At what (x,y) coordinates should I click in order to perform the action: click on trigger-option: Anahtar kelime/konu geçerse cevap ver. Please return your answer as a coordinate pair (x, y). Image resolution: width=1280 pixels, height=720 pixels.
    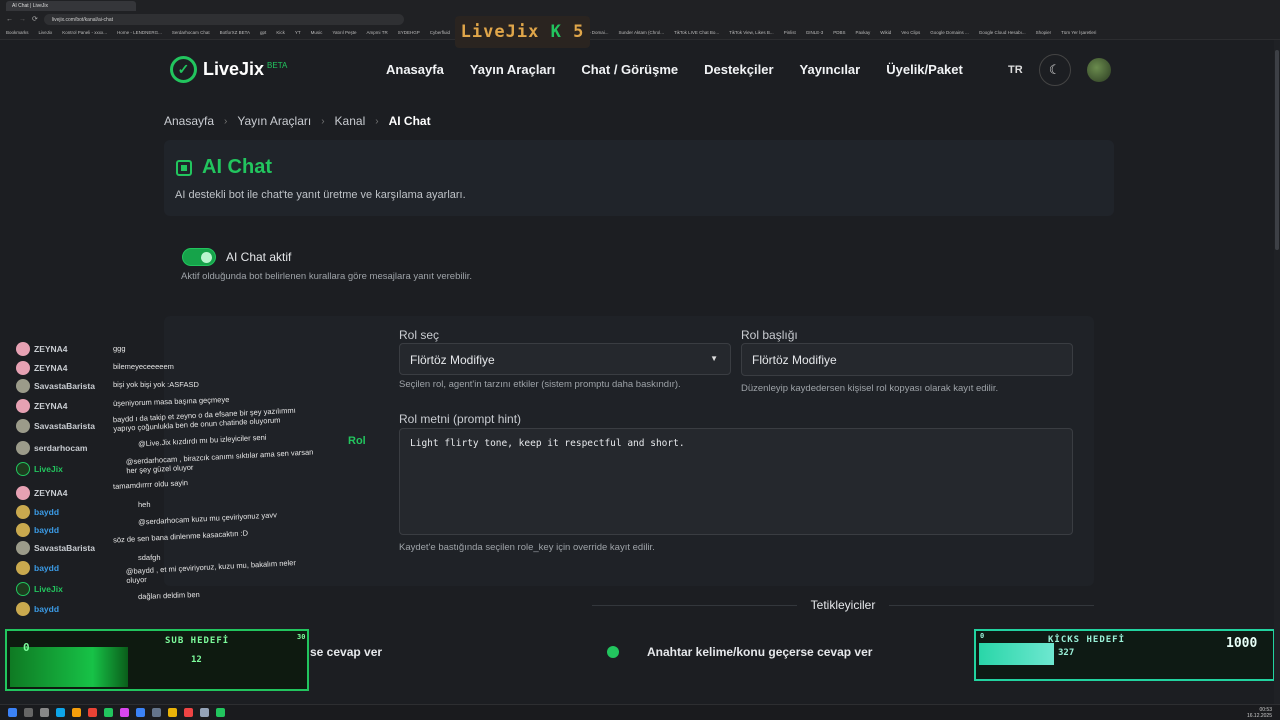
    Looking at the image, I should click on (739, 652).